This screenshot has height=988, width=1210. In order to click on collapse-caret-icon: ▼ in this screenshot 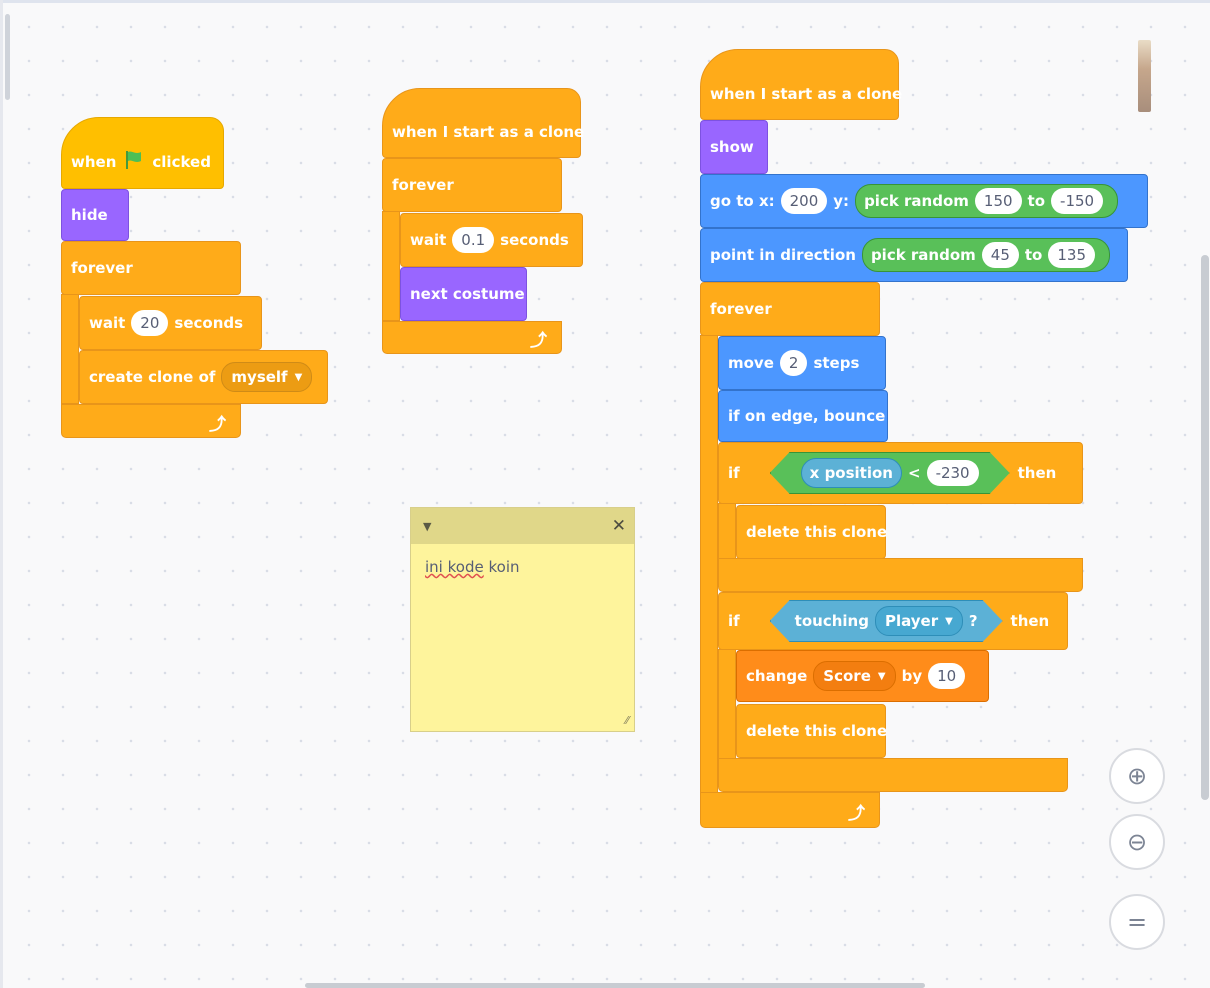, I will do `click(427, 526)`.